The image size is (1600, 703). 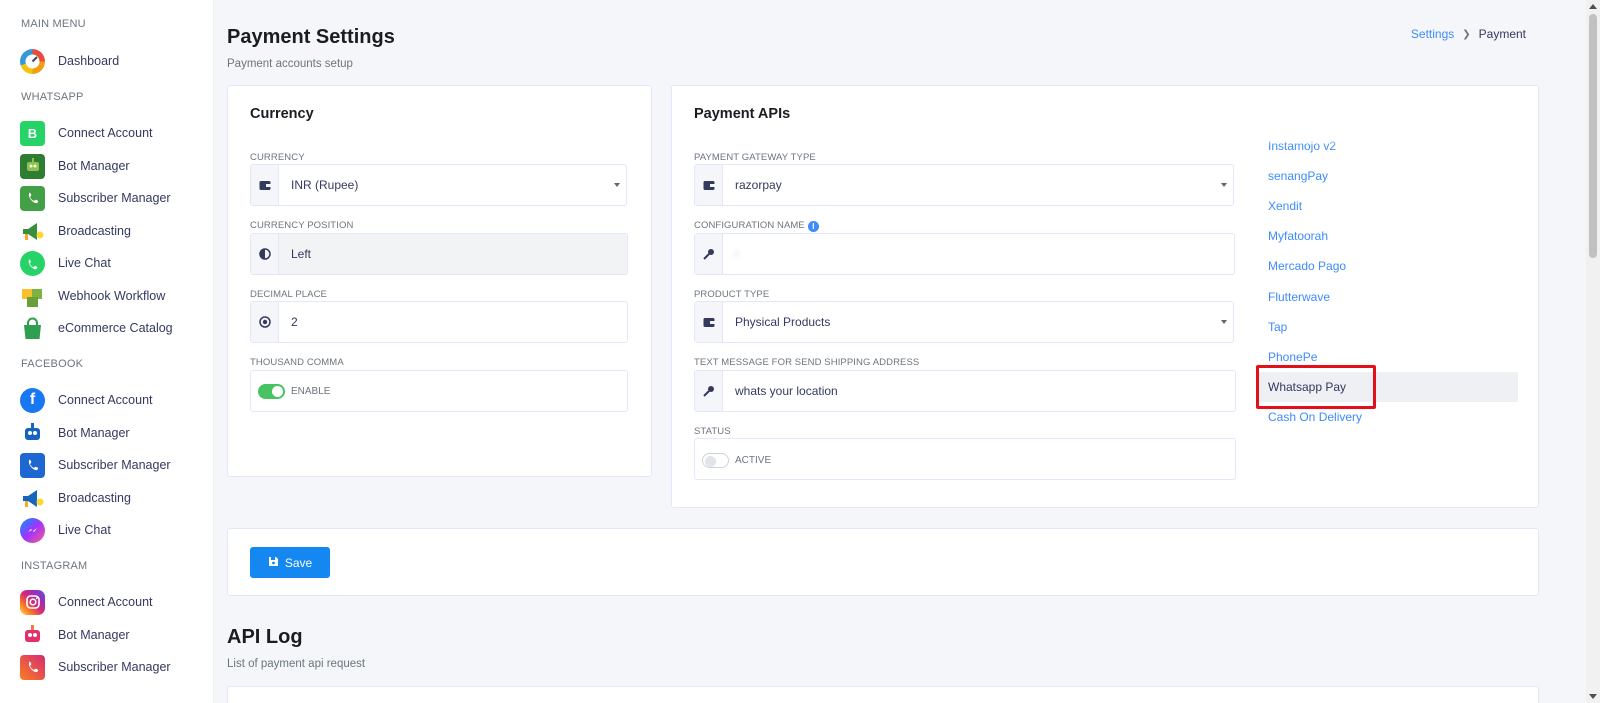 What do you see at coordinates (311, 37) in the screenshot?
I see `page-title: Payment Settings` at bounding box center [311, 37].